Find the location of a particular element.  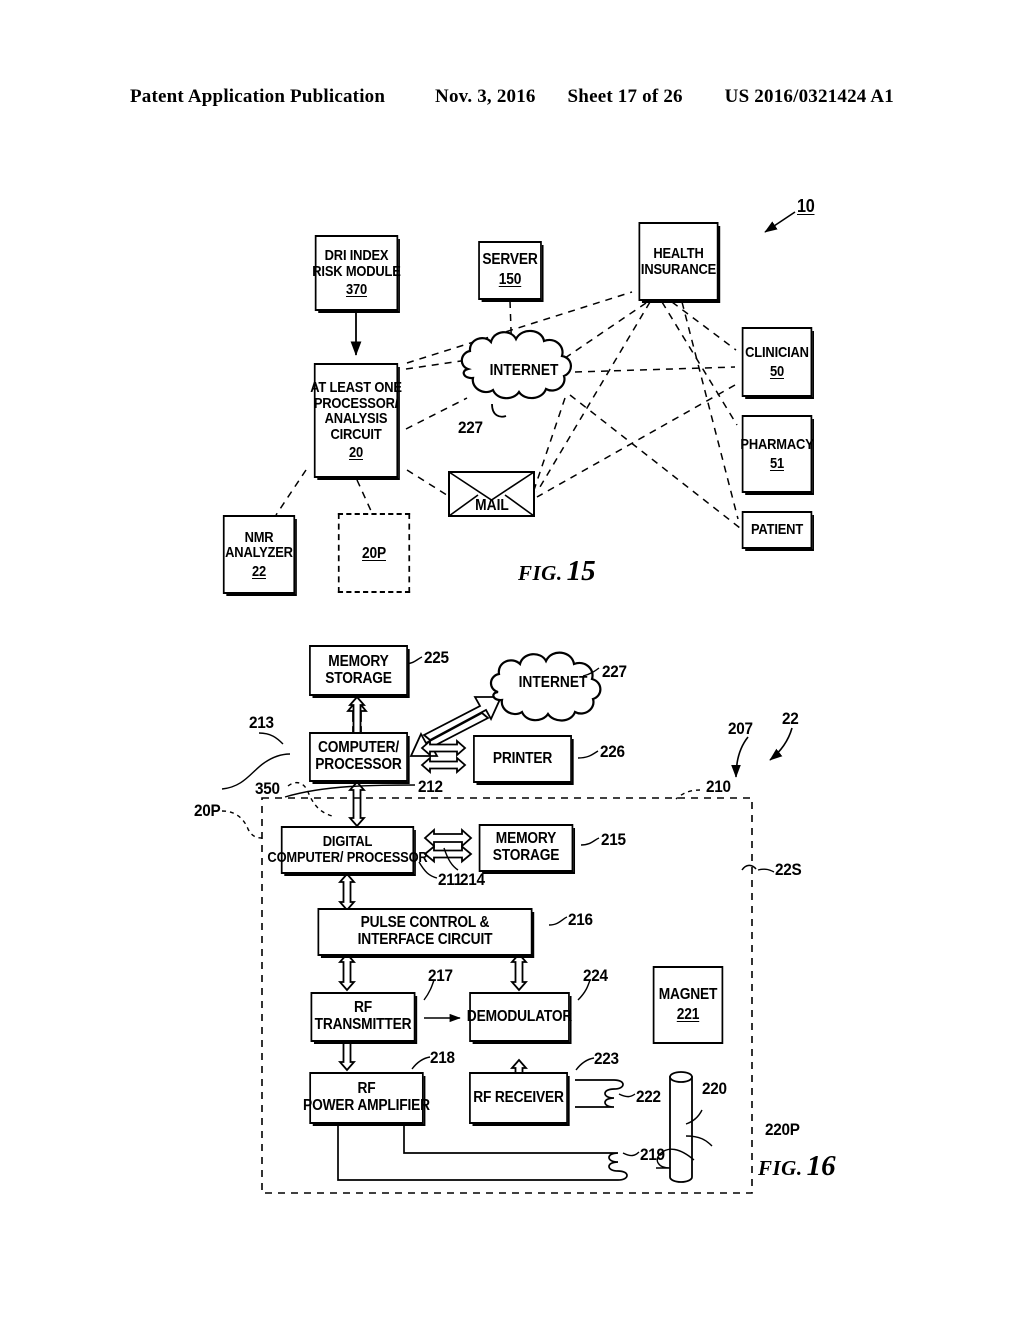

node-label-line: NMR is located at coordinates (259, 537).